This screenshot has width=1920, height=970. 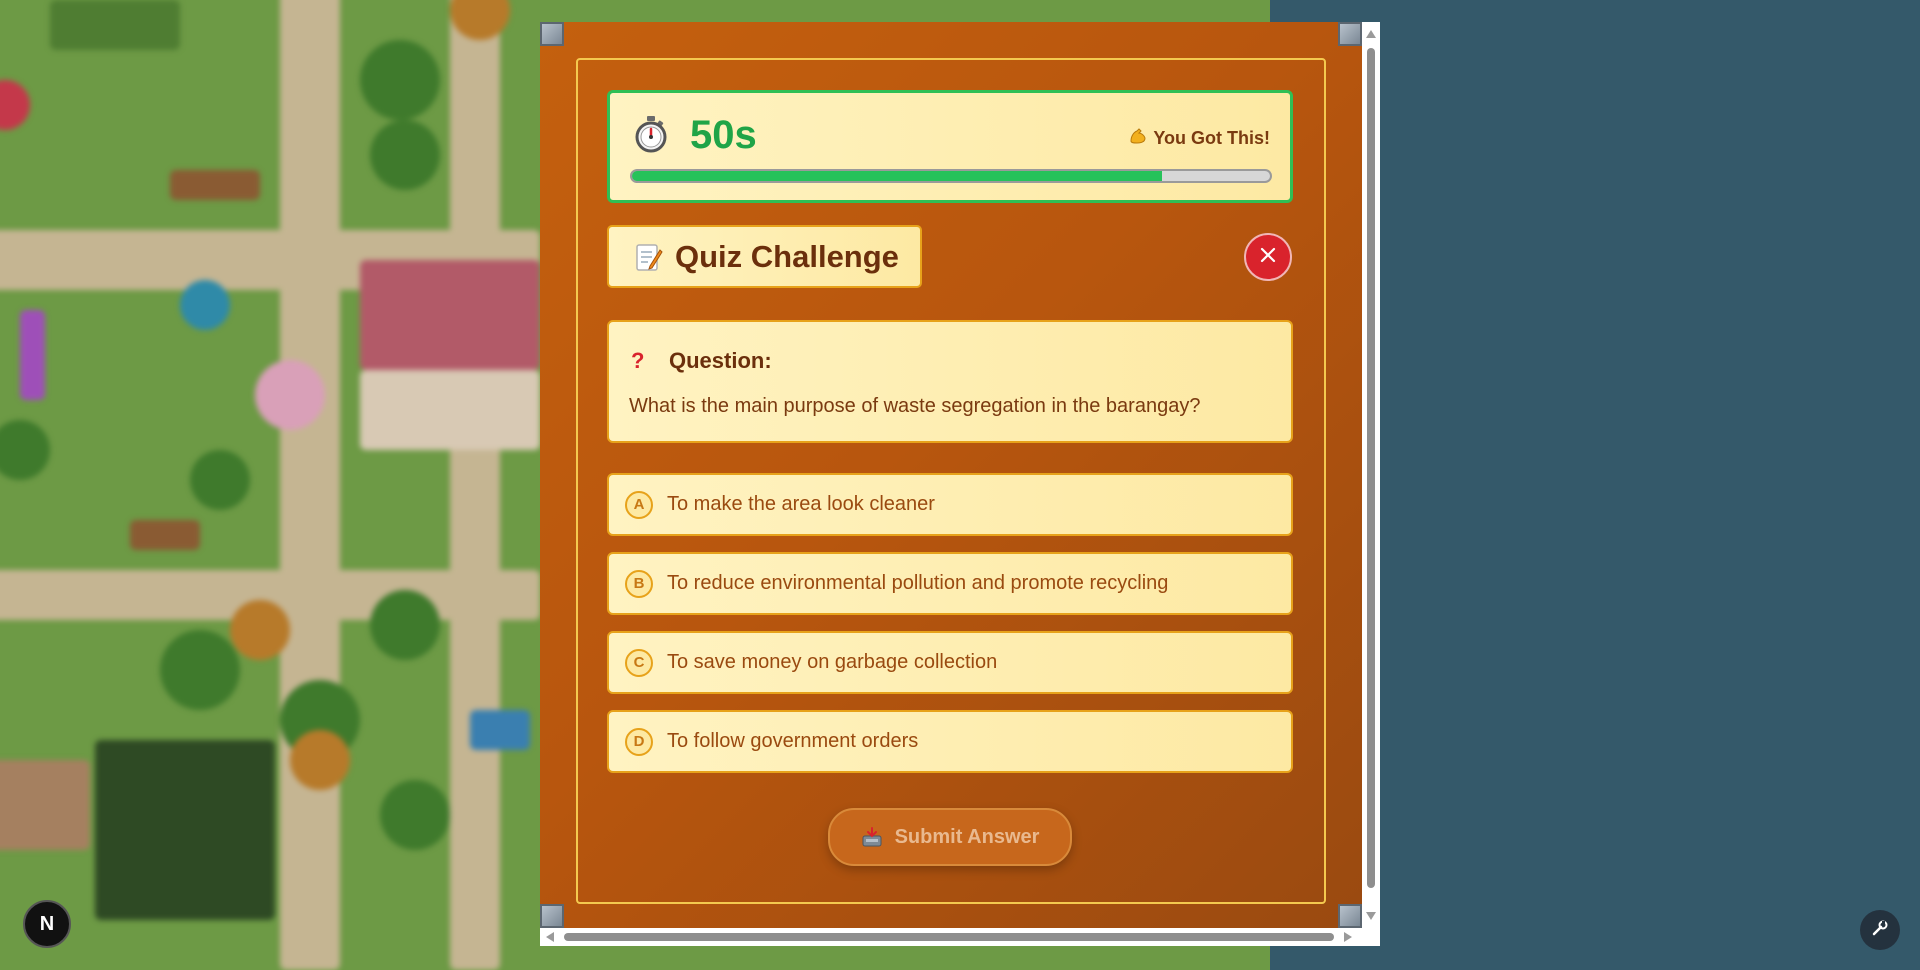 I want to click on memo-icon, so click(x=649, y=257).